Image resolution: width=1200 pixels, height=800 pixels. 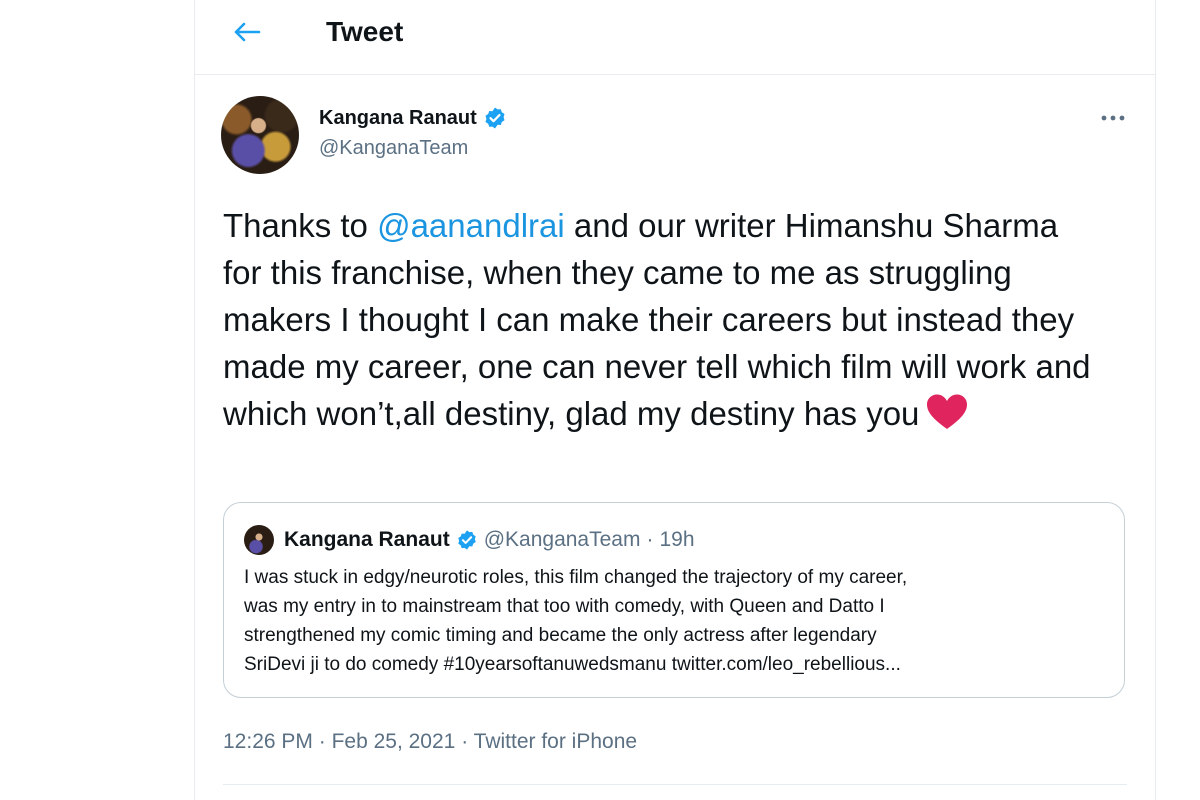 What do you see at coordinates (260, 135) in the screenshot?
I see `author-avatar` at bounding box center [260, 135].